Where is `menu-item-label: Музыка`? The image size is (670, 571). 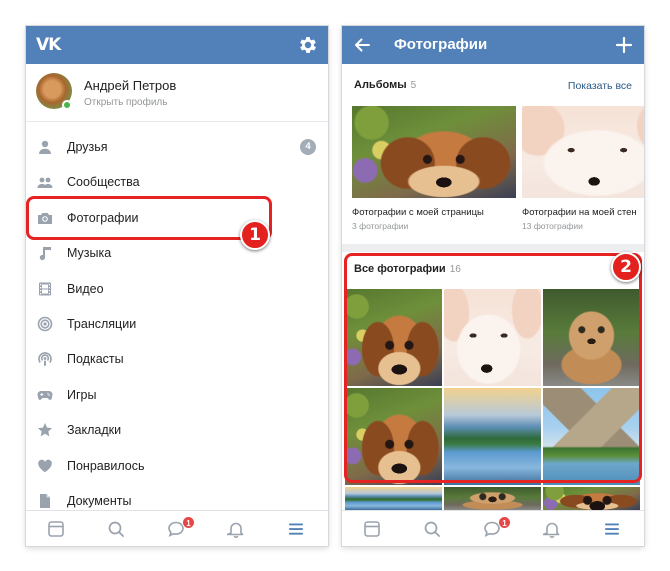
menu-item-label: Музыка is located at coordinates (89, 253).